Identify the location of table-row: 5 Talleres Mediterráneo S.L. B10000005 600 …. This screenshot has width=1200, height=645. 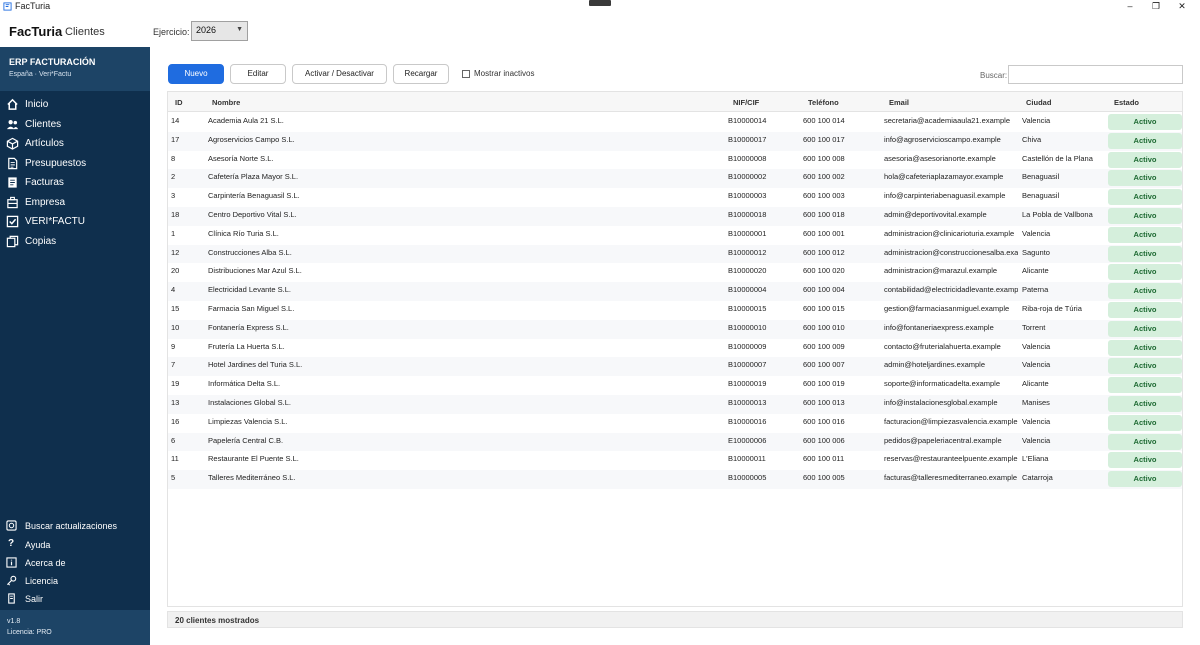
(675, 479).